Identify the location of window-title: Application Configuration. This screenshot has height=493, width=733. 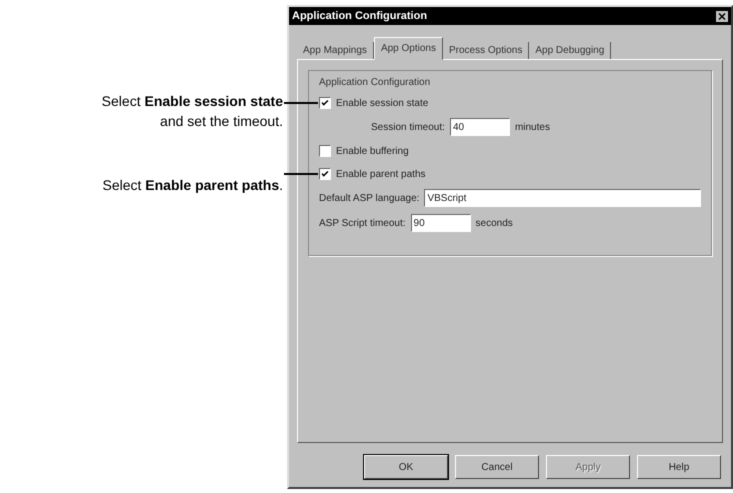
(360, 16).